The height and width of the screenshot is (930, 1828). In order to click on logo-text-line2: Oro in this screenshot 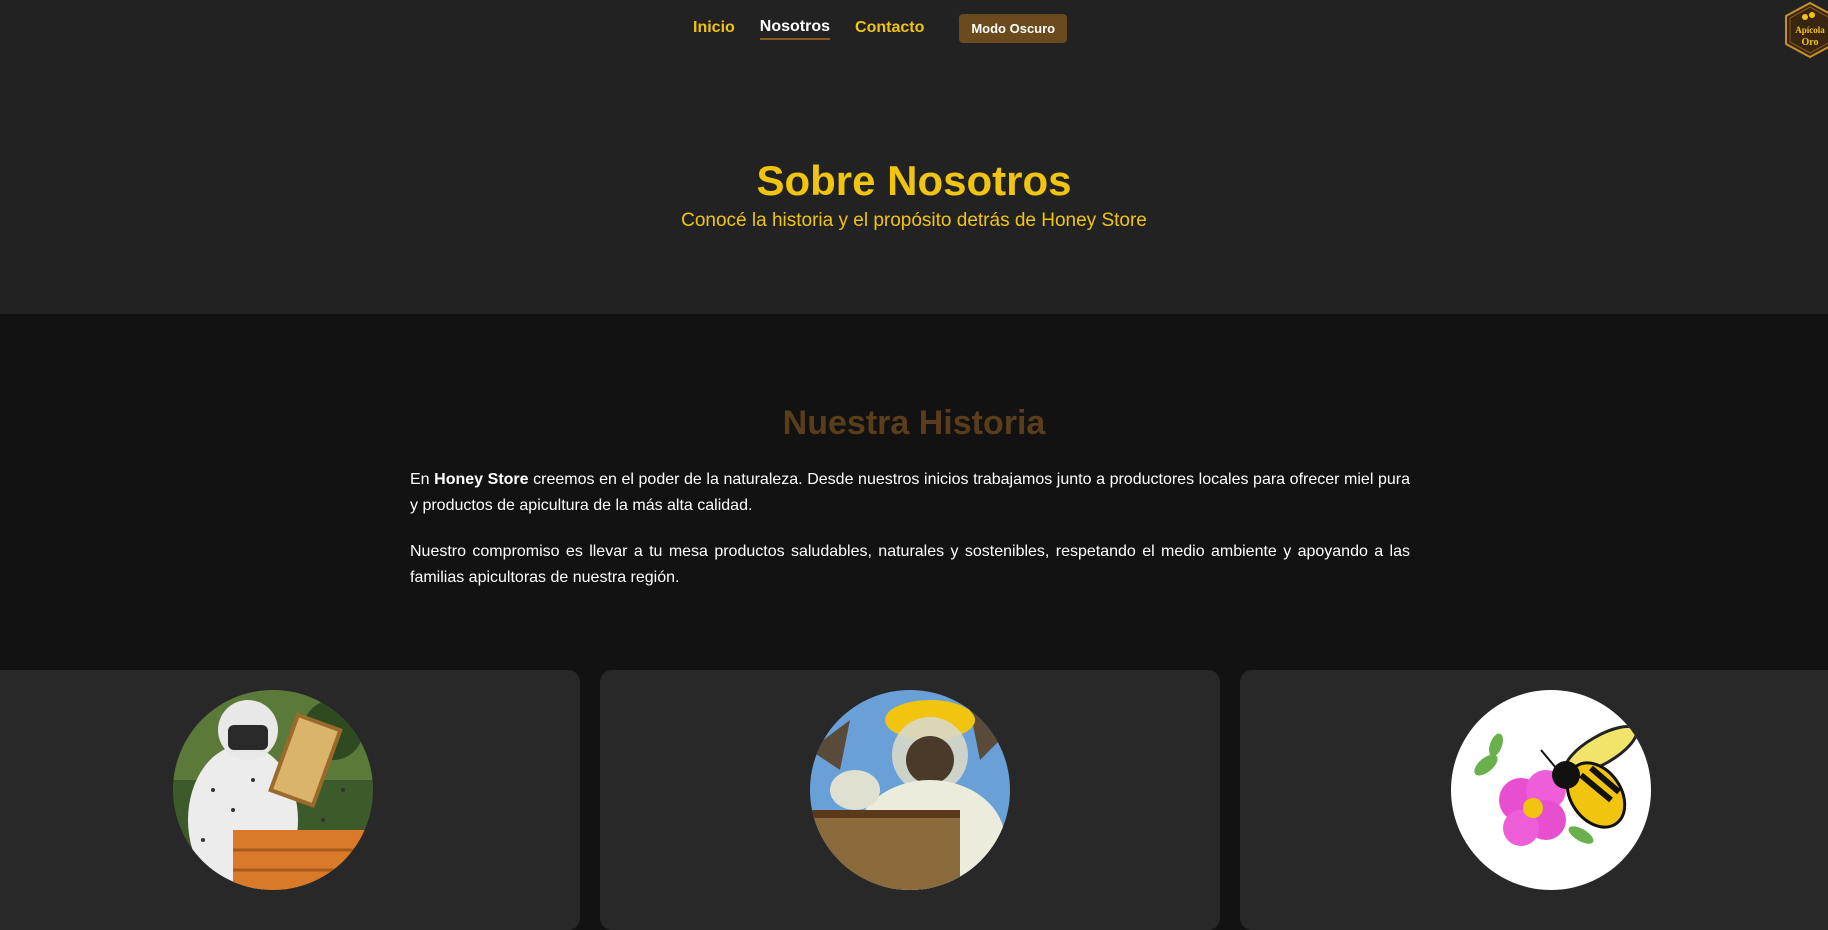, I will do `click(1809, 42)`.